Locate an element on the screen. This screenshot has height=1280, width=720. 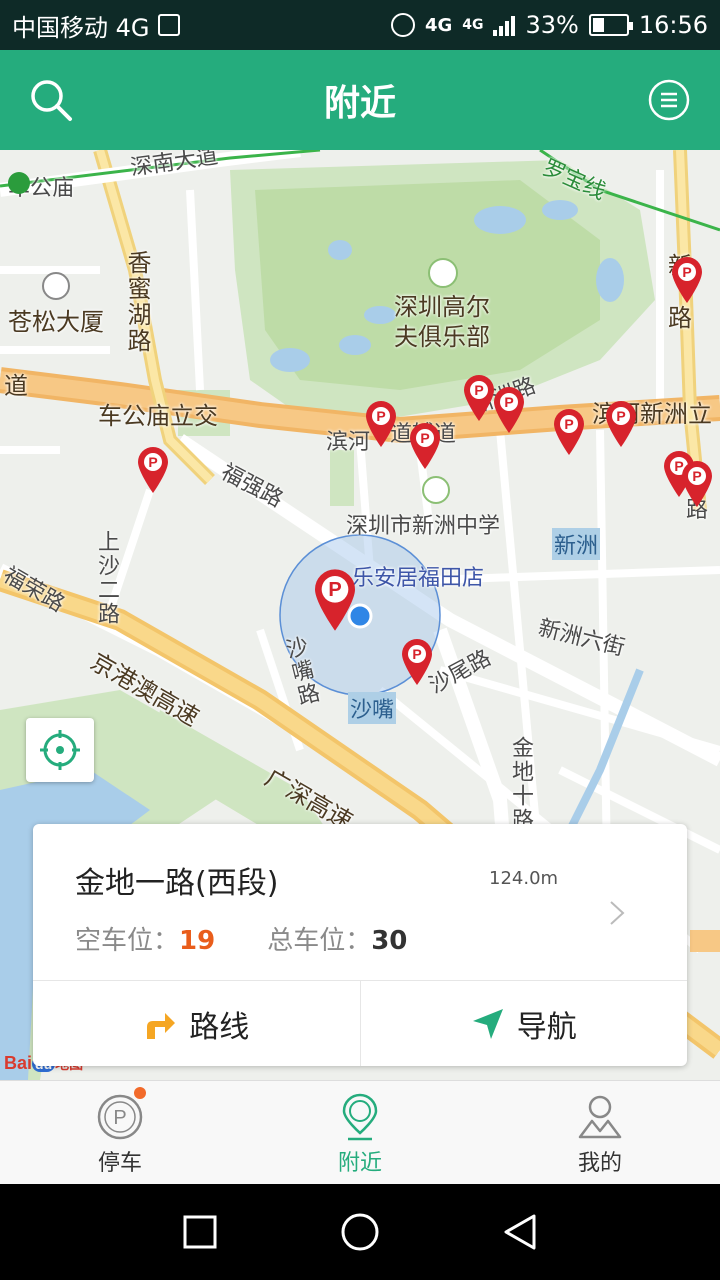
notification-badge is located at coordinates (140, 1093).